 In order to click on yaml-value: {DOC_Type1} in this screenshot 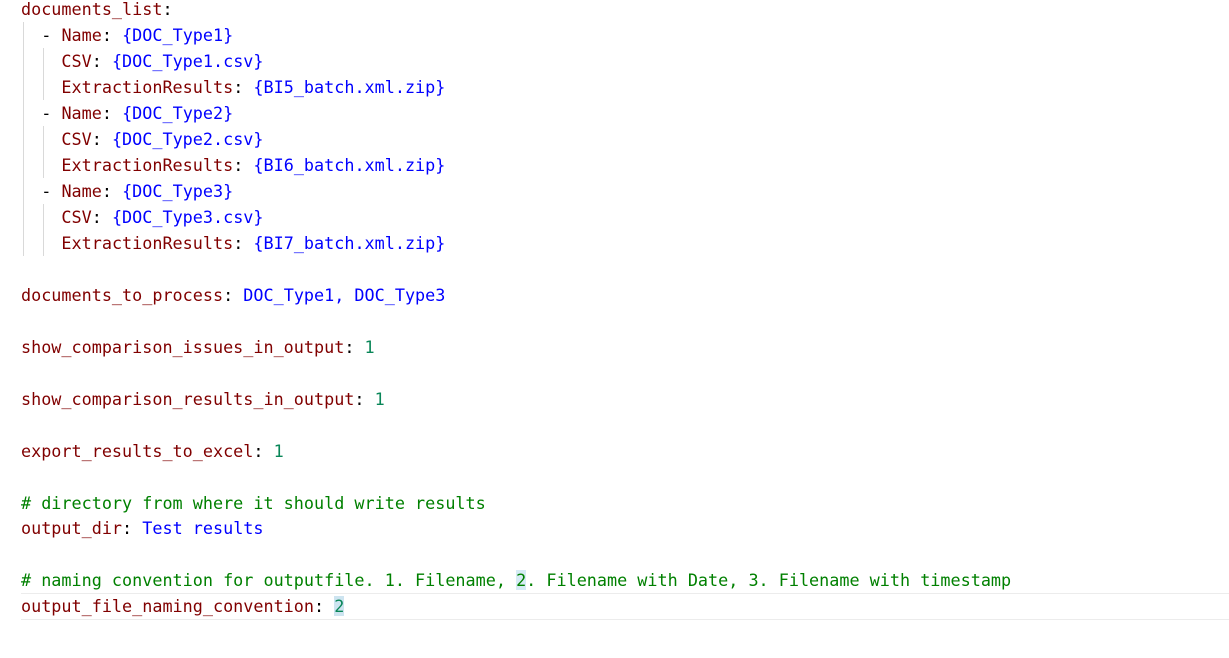, I will do `click(178, 35)`.